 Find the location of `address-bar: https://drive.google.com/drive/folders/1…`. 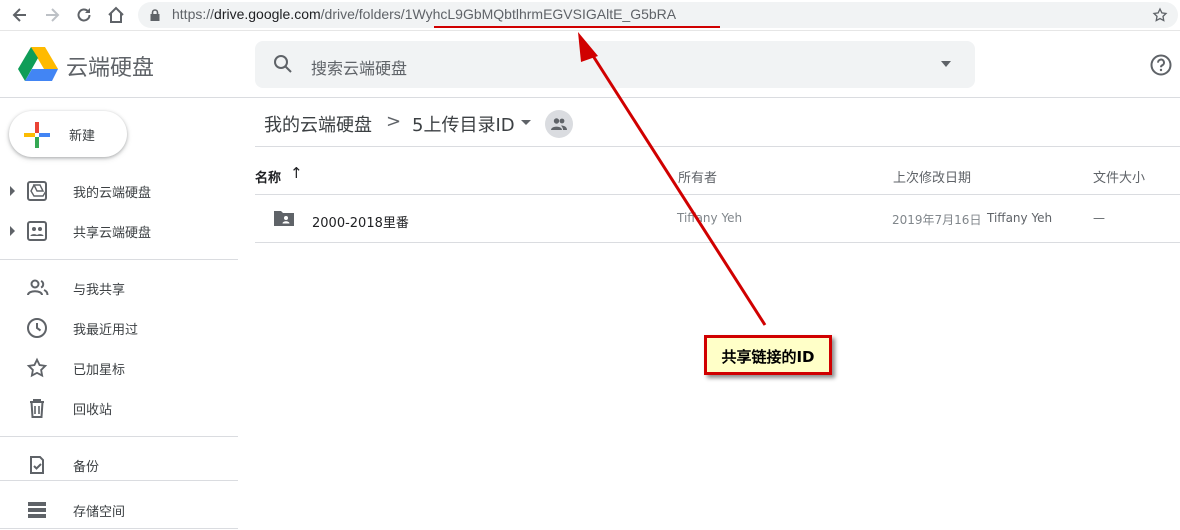

address-bar: https://drive.google.com/drive/folders/1… is located at coordinates (658, 15).